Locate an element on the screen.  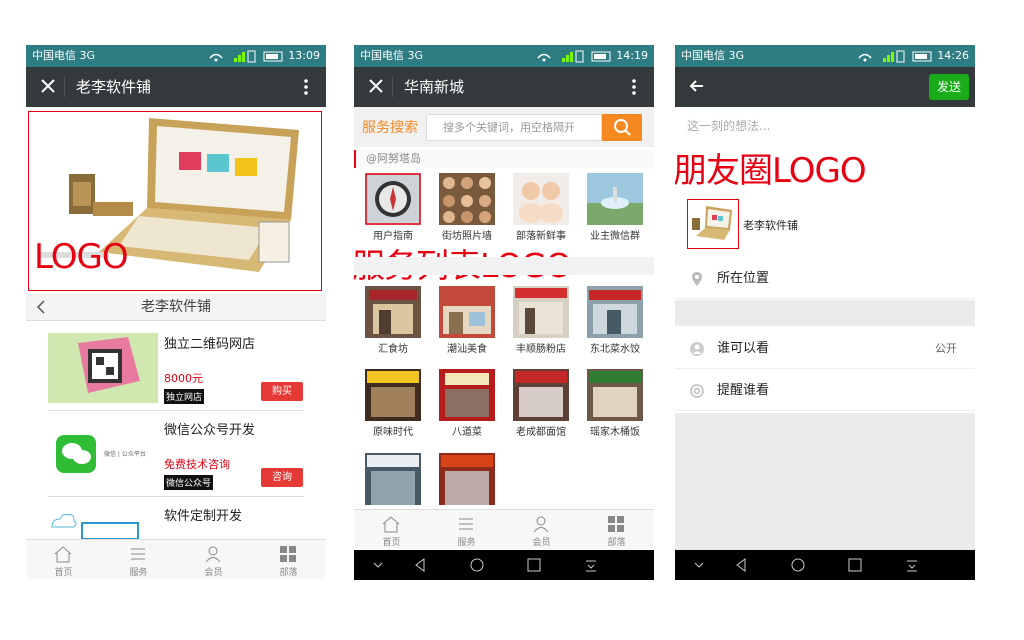
clock: 14:26 is located at coordinates (953, 55).